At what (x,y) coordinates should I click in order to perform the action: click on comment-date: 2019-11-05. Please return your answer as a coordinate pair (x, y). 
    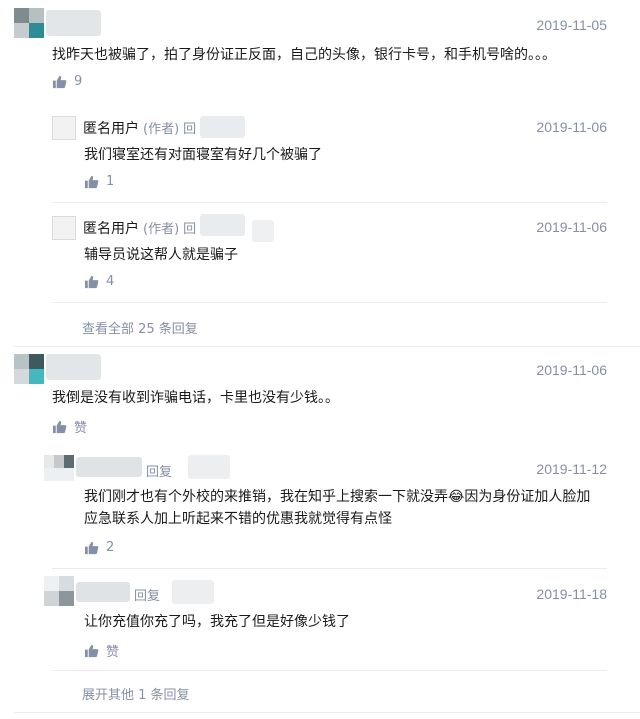
    Looking at the image, I should click on (571, 25).